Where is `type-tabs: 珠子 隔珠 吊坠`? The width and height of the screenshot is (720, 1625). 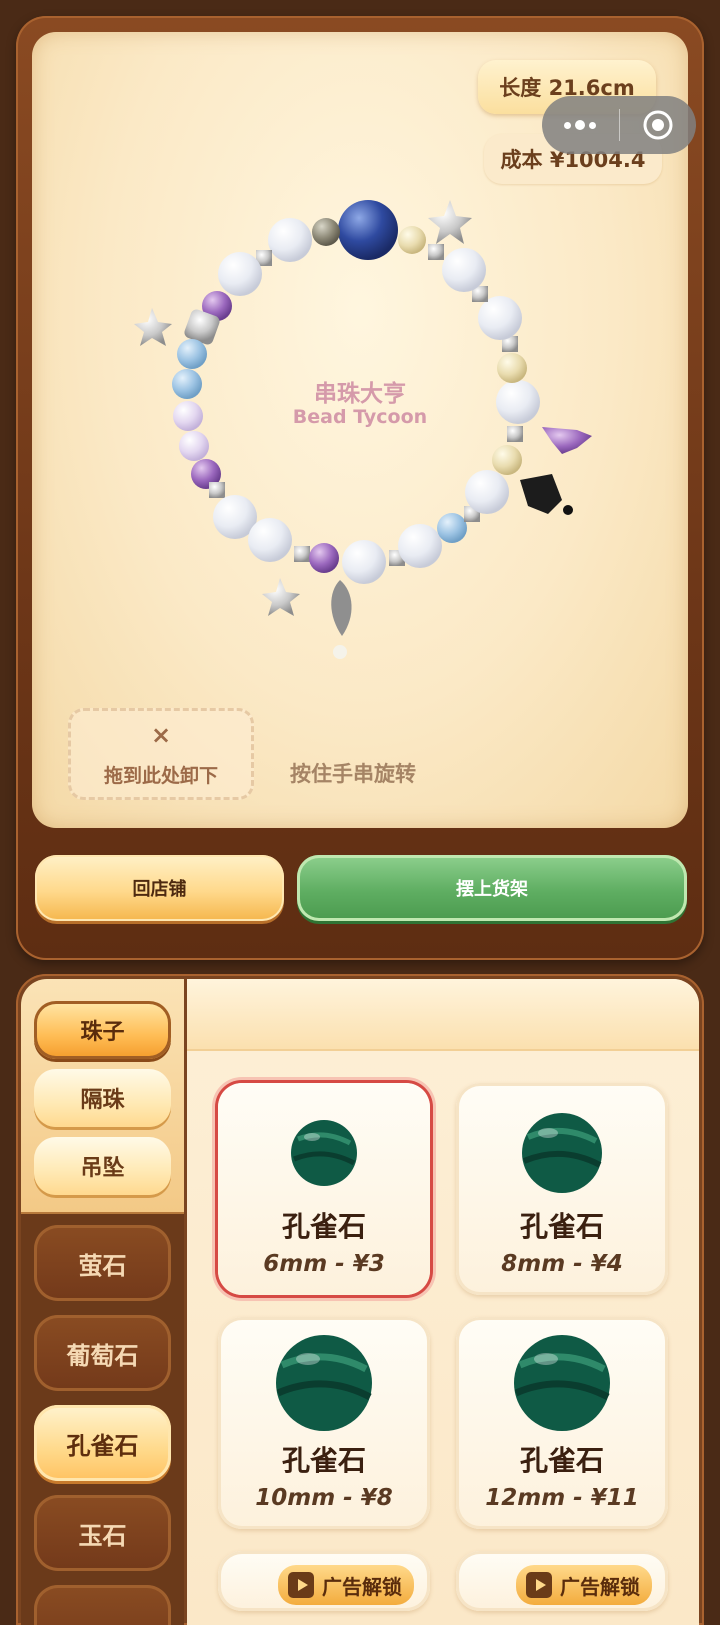
type-tabs: 珠子 隔珠 吊坠 is located at coordinates (102, 1096).